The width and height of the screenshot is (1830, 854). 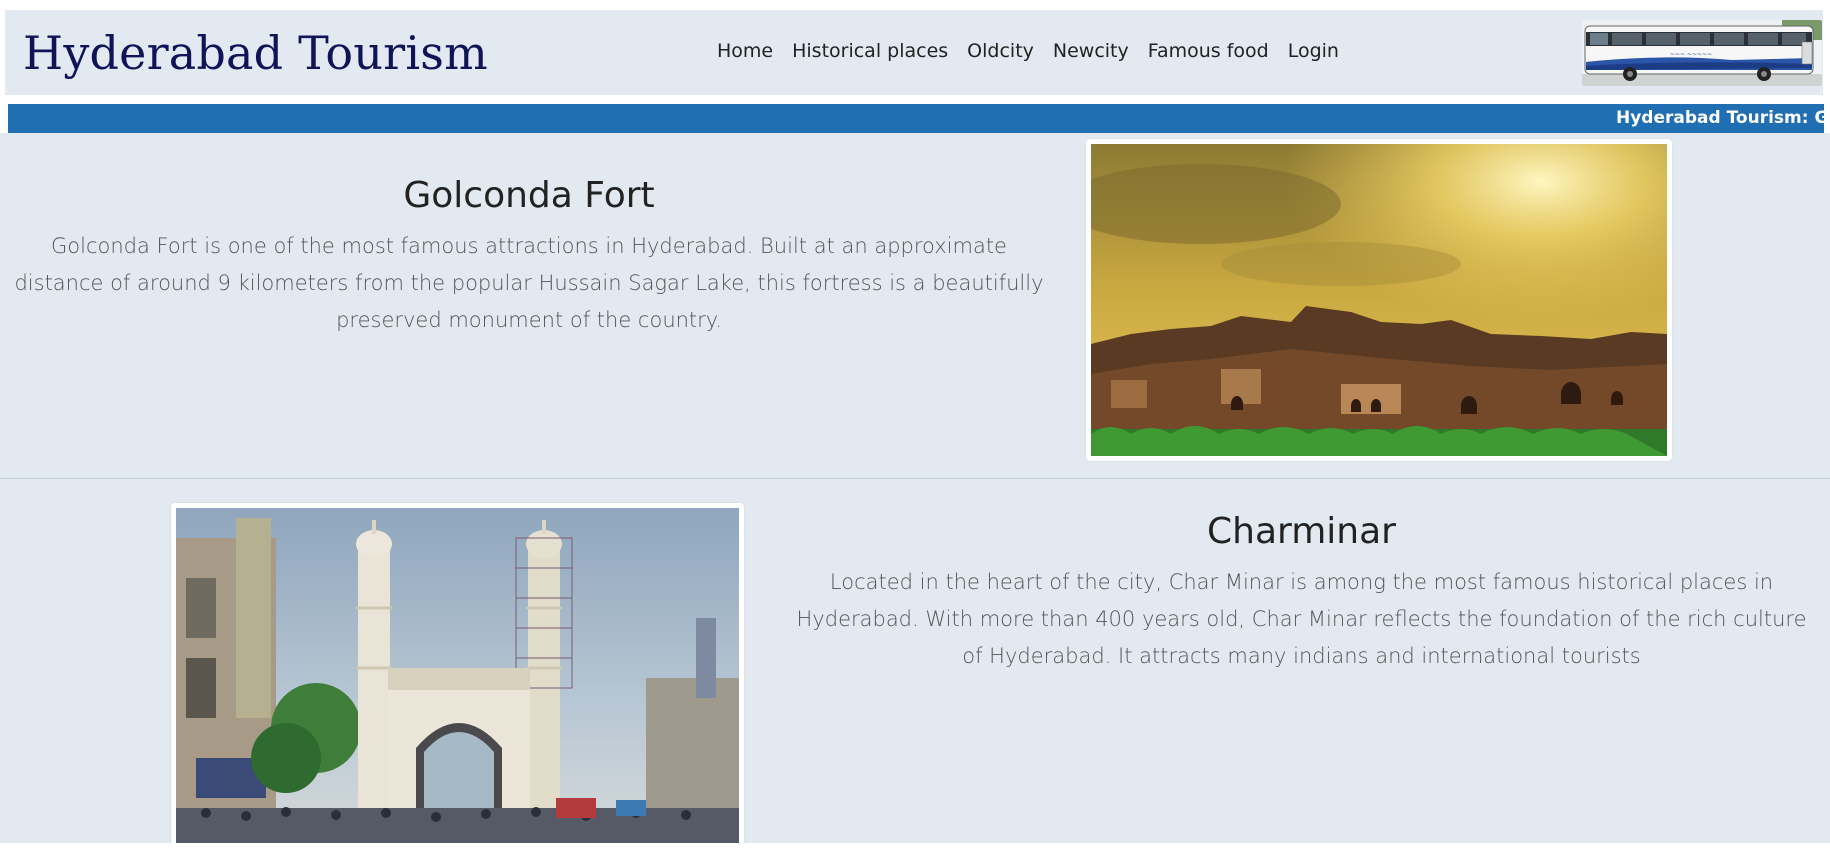 I want to click on page-bottom, so click(x=915, y=848).